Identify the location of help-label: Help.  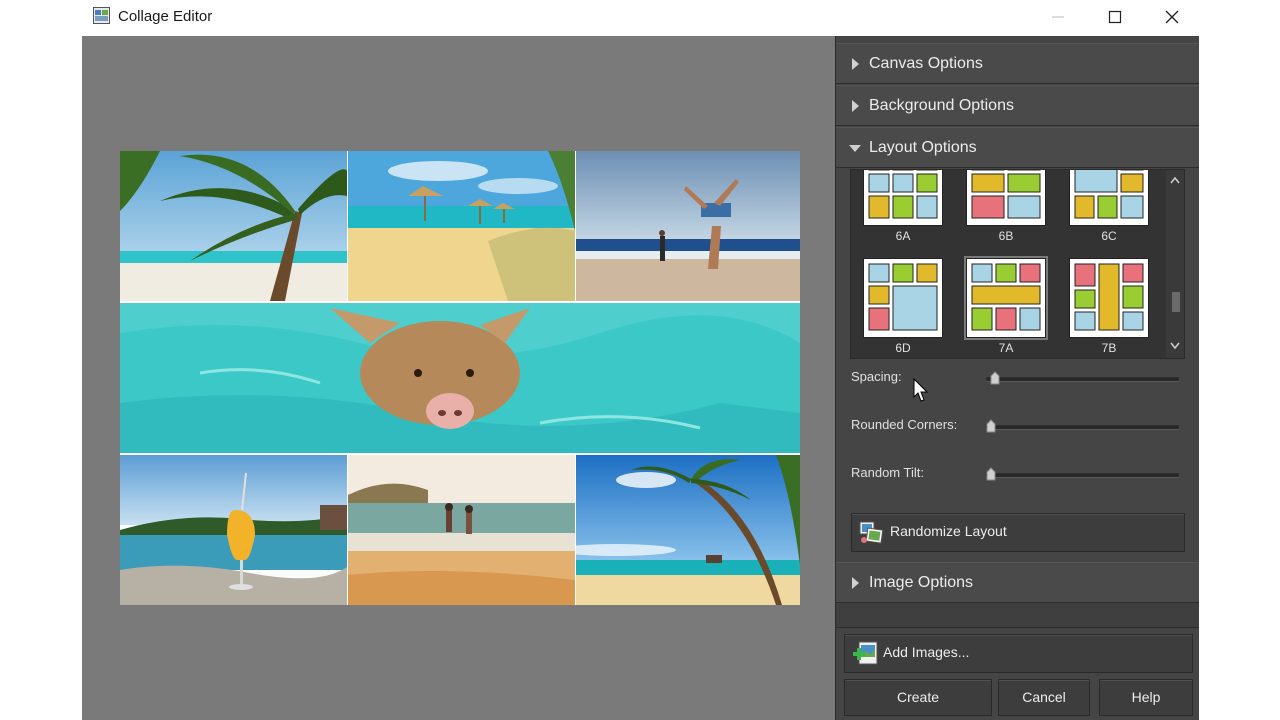
(1146, 697).